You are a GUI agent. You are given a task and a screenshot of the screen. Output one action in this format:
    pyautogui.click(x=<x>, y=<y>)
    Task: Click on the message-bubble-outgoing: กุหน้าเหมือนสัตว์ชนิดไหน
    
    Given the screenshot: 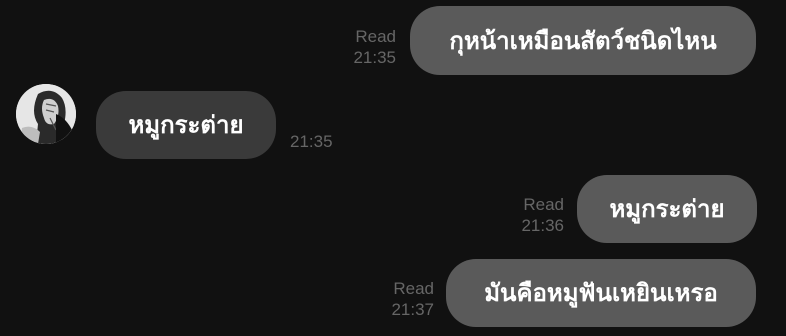 What is the action you would take?
    pyautogui.click(x=583, y=40)
    